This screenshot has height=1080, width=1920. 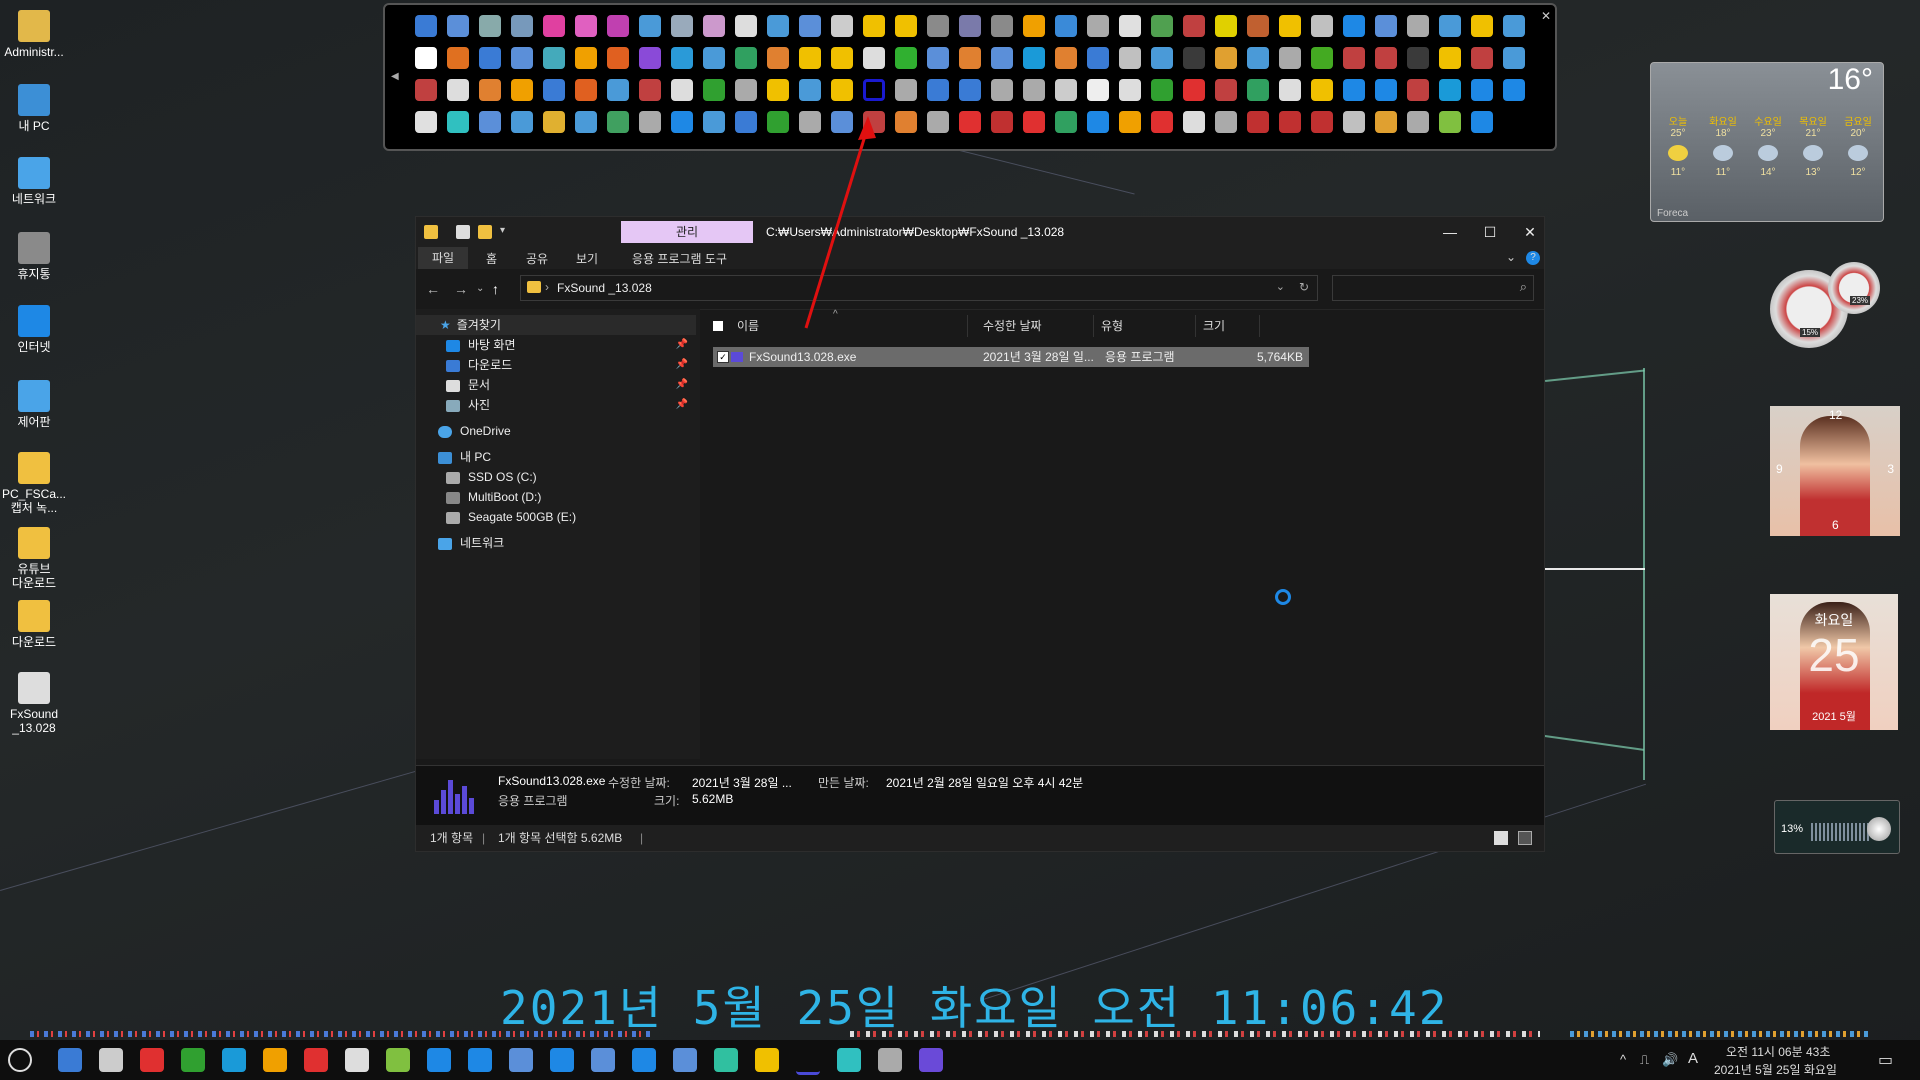 I want to click on column-header-name: 이름, so click(x=852, y=326).